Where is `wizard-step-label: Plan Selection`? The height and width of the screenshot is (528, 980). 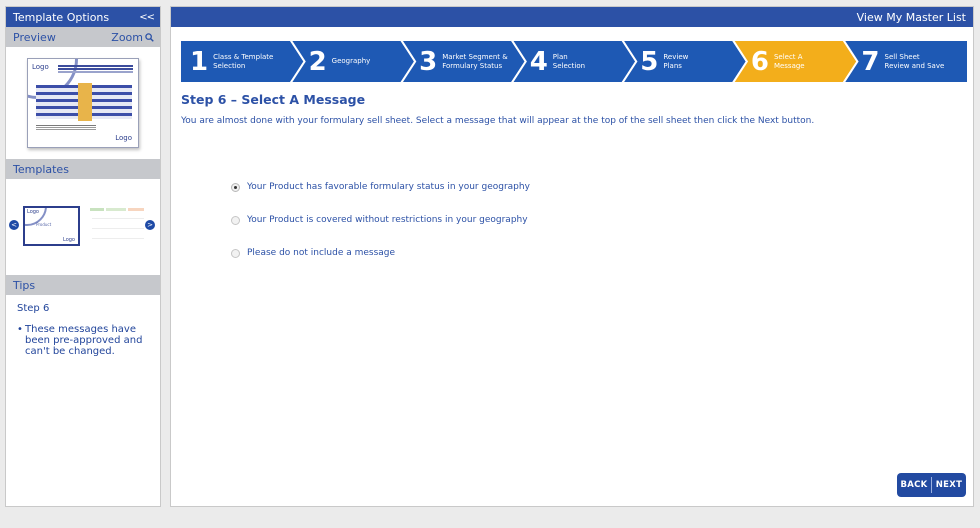
wizard-step-label: Plan Selection is located at coordinates (569, 62).